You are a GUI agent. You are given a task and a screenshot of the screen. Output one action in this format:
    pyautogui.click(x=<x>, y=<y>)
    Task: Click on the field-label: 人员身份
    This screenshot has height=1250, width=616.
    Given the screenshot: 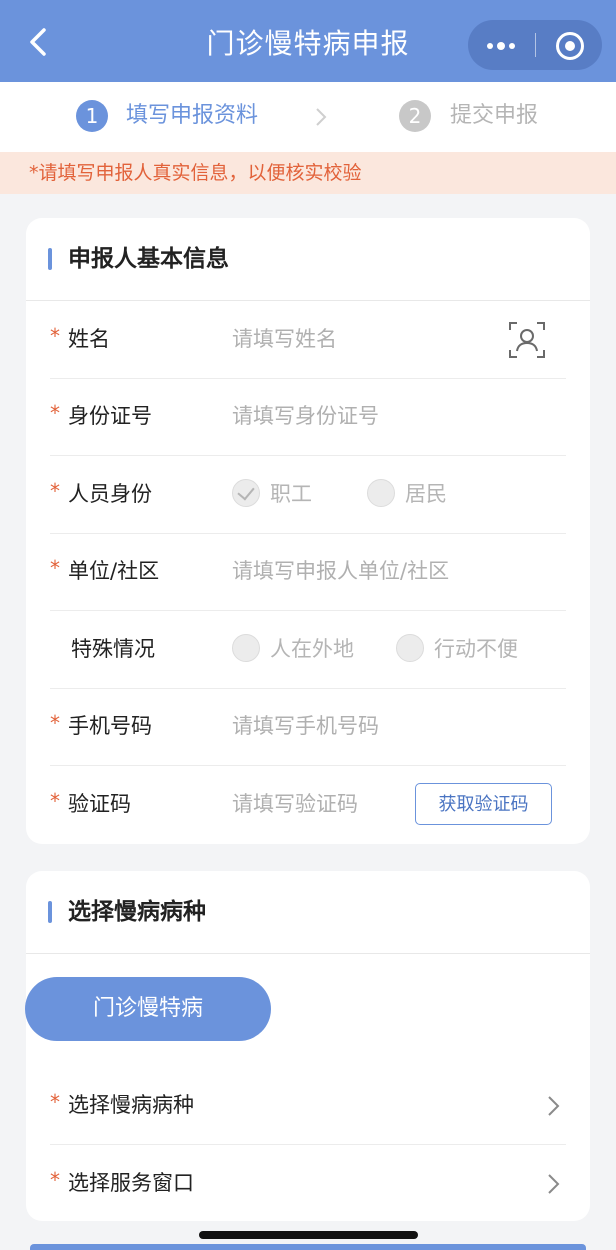 What is the action you would take?
    pyautogui.click(x=110, y=494)
    